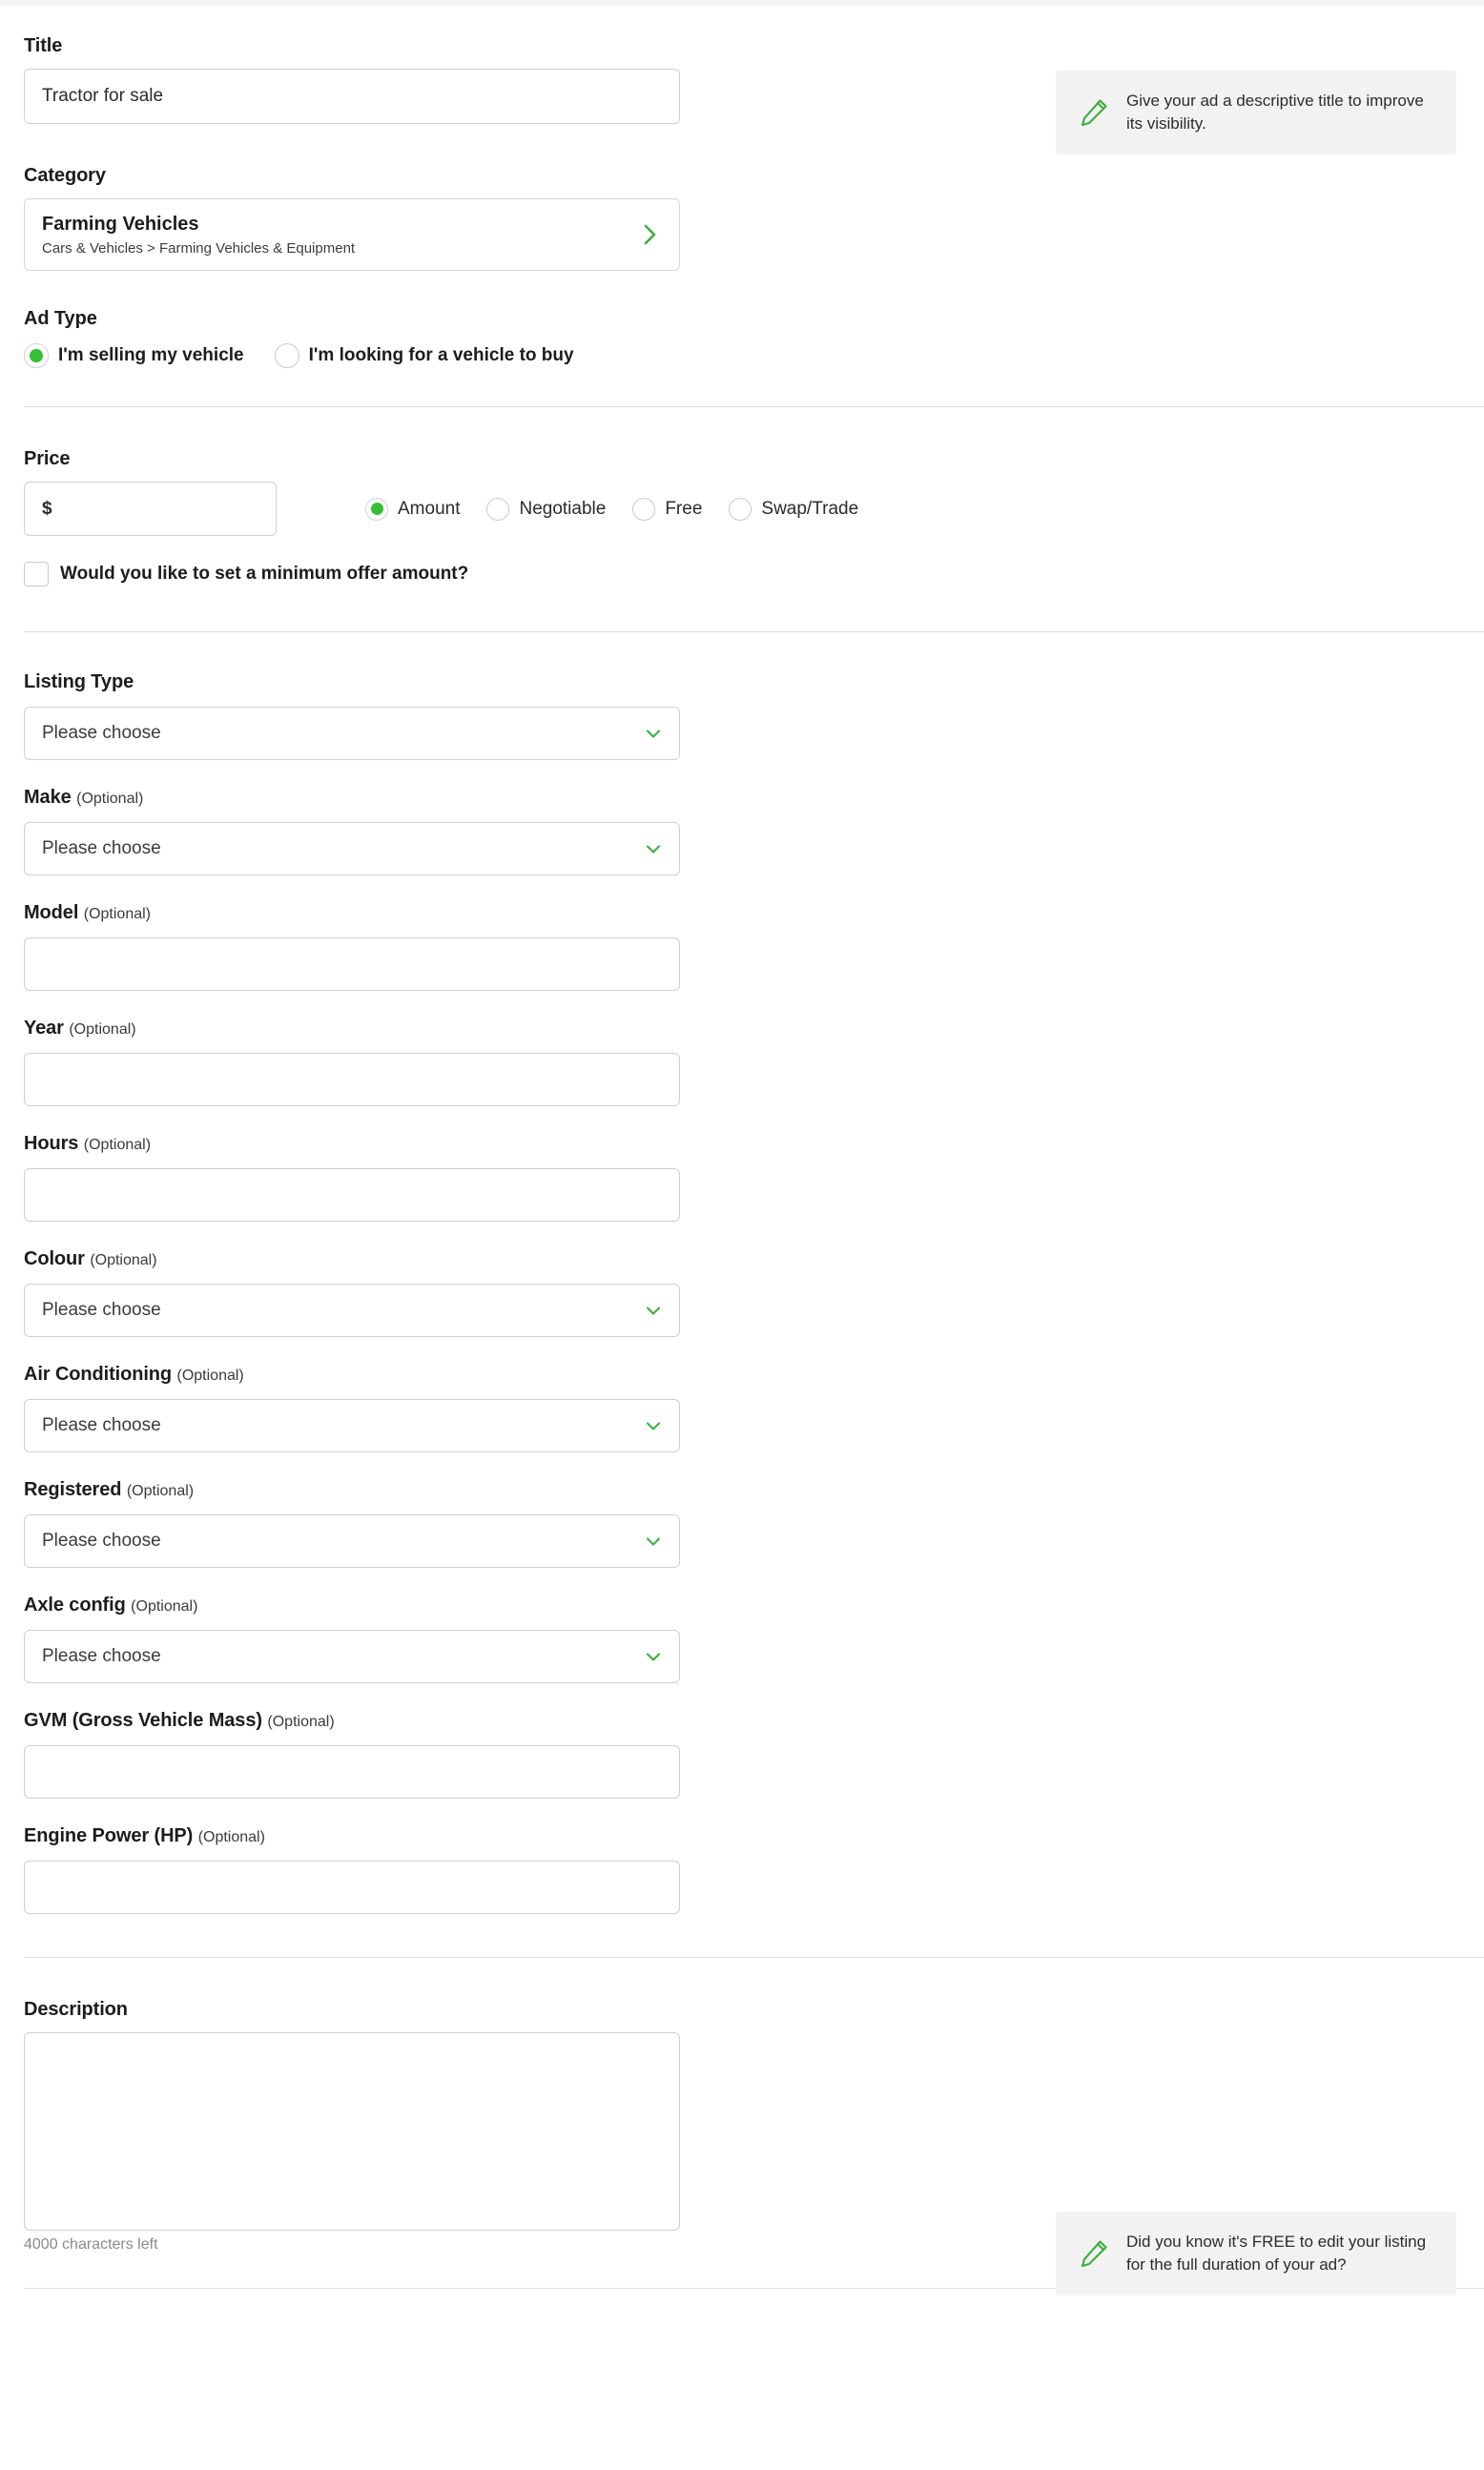  What do you see at coordinates (352, 1772) in the screenshot?
I see `gvm-input` at bounding box center [352, 1772].